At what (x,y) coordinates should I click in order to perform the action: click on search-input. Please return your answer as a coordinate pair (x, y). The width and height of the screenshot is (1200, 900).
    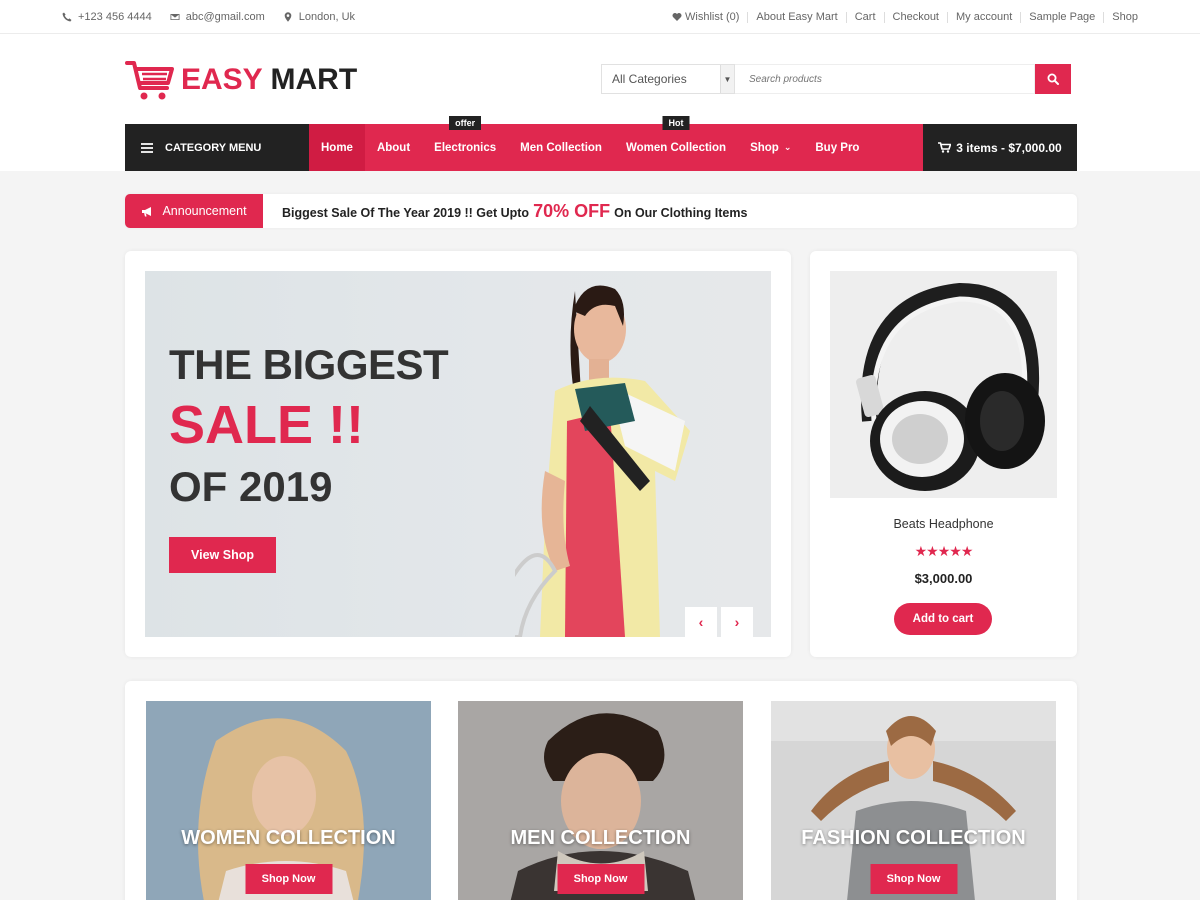
    Looking at the image, I should click on (885, 79).